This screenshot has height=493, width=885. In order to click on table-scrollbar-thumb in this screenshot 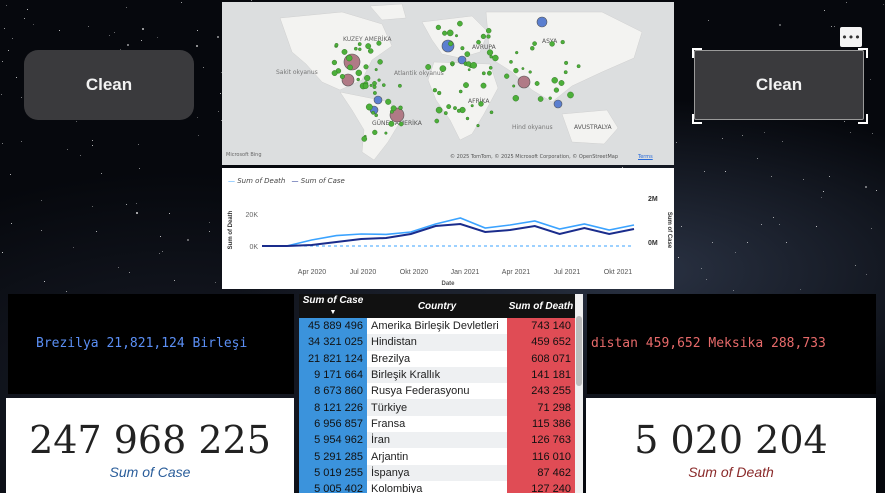, I will do `click(579, 351)`.